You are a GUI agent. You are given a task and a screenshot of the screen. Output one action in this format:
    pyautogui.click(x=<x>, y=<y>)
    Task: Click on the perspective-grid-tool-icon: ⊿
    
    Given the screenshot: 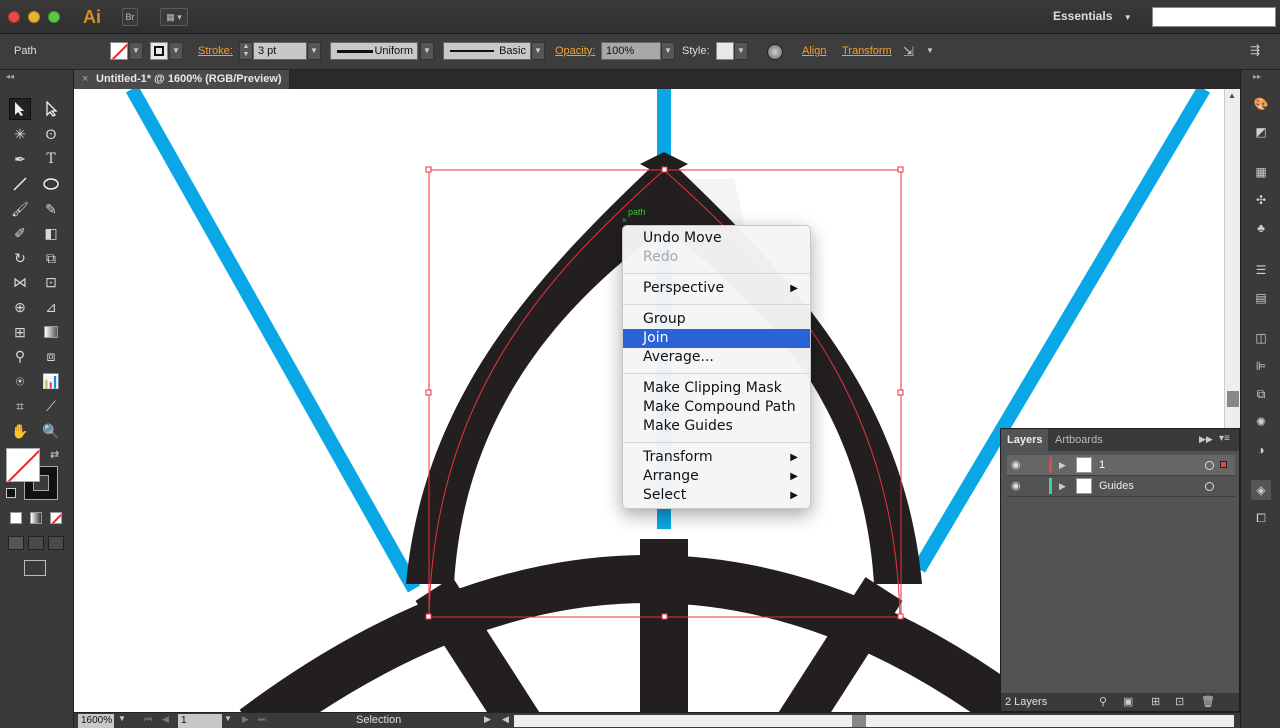 What is the action you would take?
    pyautogui.click(x=51, y=307)
    